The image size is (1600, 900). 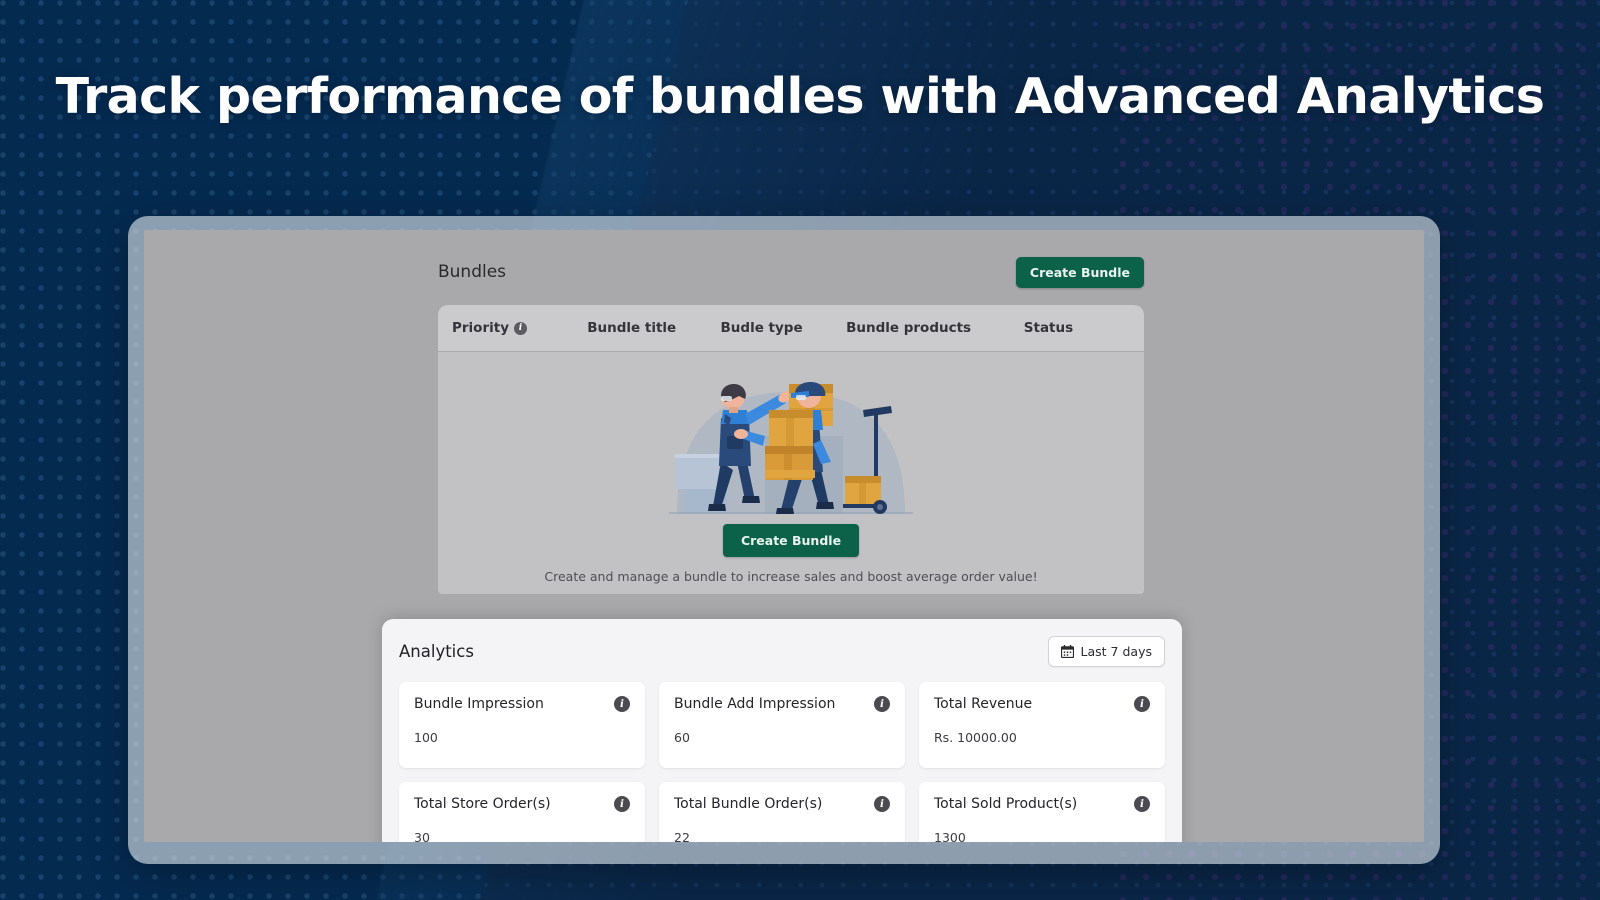 I want to click on metric-label: Total Sold Product(s), so click(x=1006, y=804).